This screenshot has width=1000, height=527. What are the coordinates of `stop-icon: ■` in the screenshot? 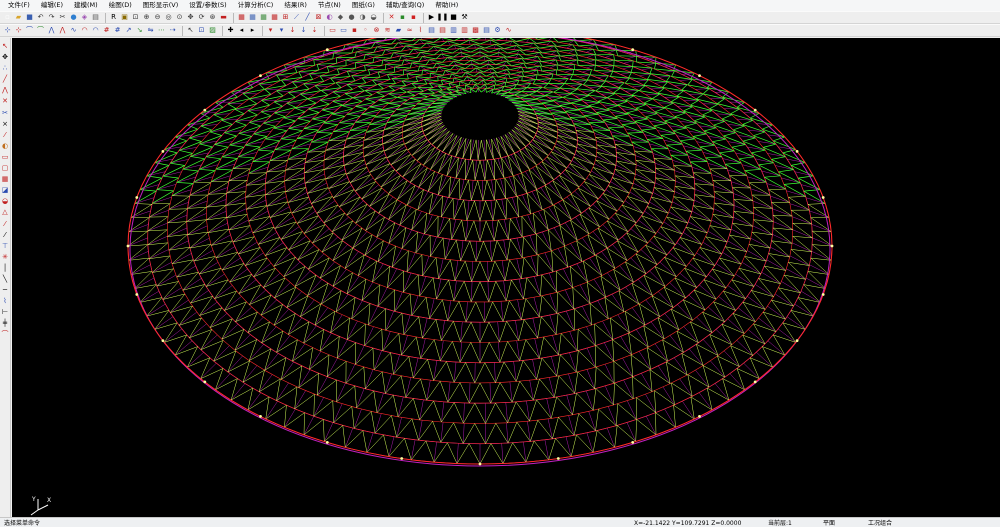 It's located at (453, 17).